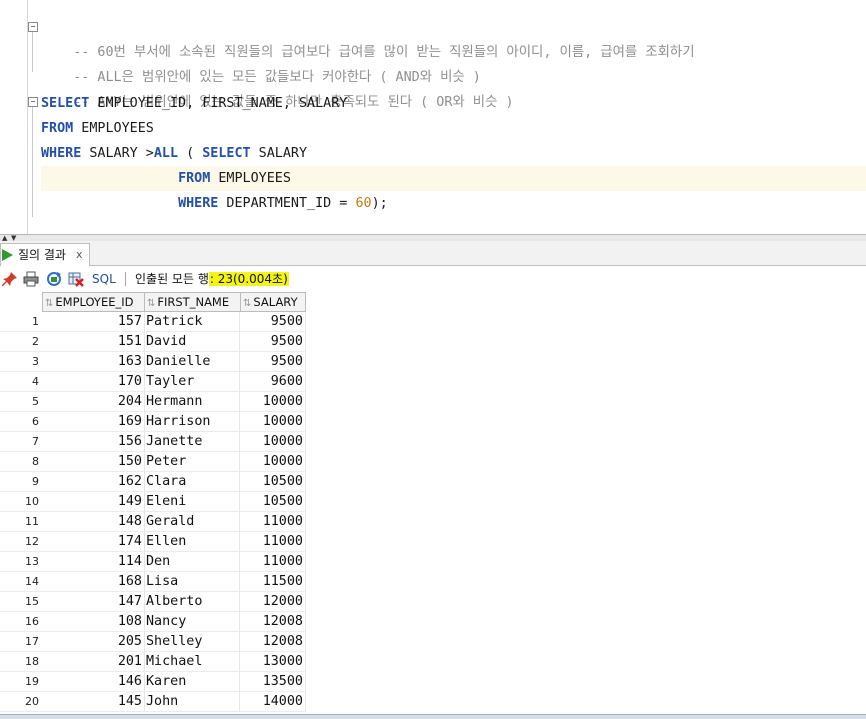 Image resolution: width=866 pixels, height=719 pixels. What do you see at coordinates (93, 602) in the screenshot?
I see `employee-id-cell: 147` at bounding box center [93, 602].